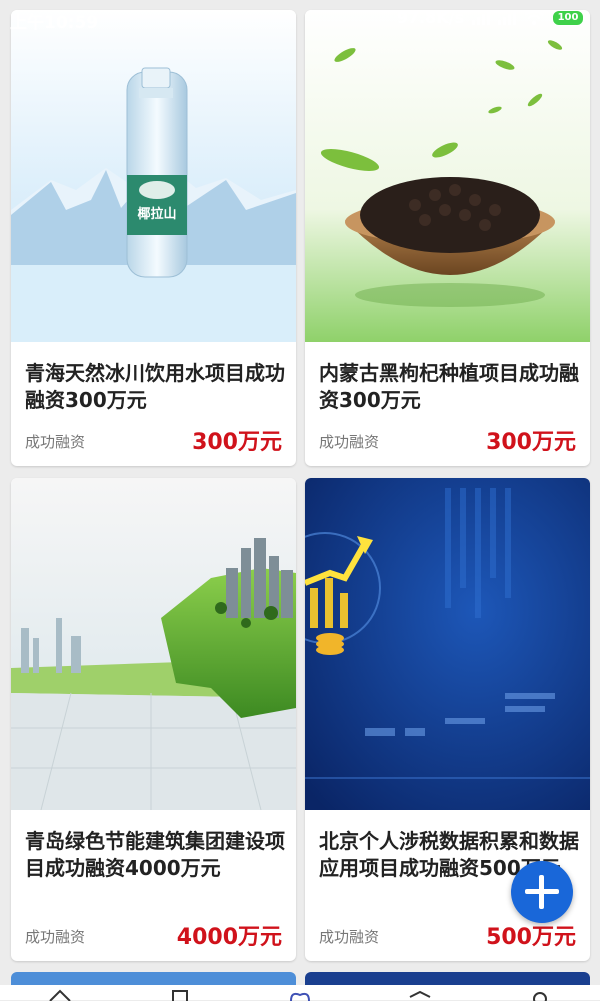 The image size is (600, 1001). What do you see at coordinates (568, 17) in the screenshot?
I see `battery-icon: 100` at bounding box center [568, 17].